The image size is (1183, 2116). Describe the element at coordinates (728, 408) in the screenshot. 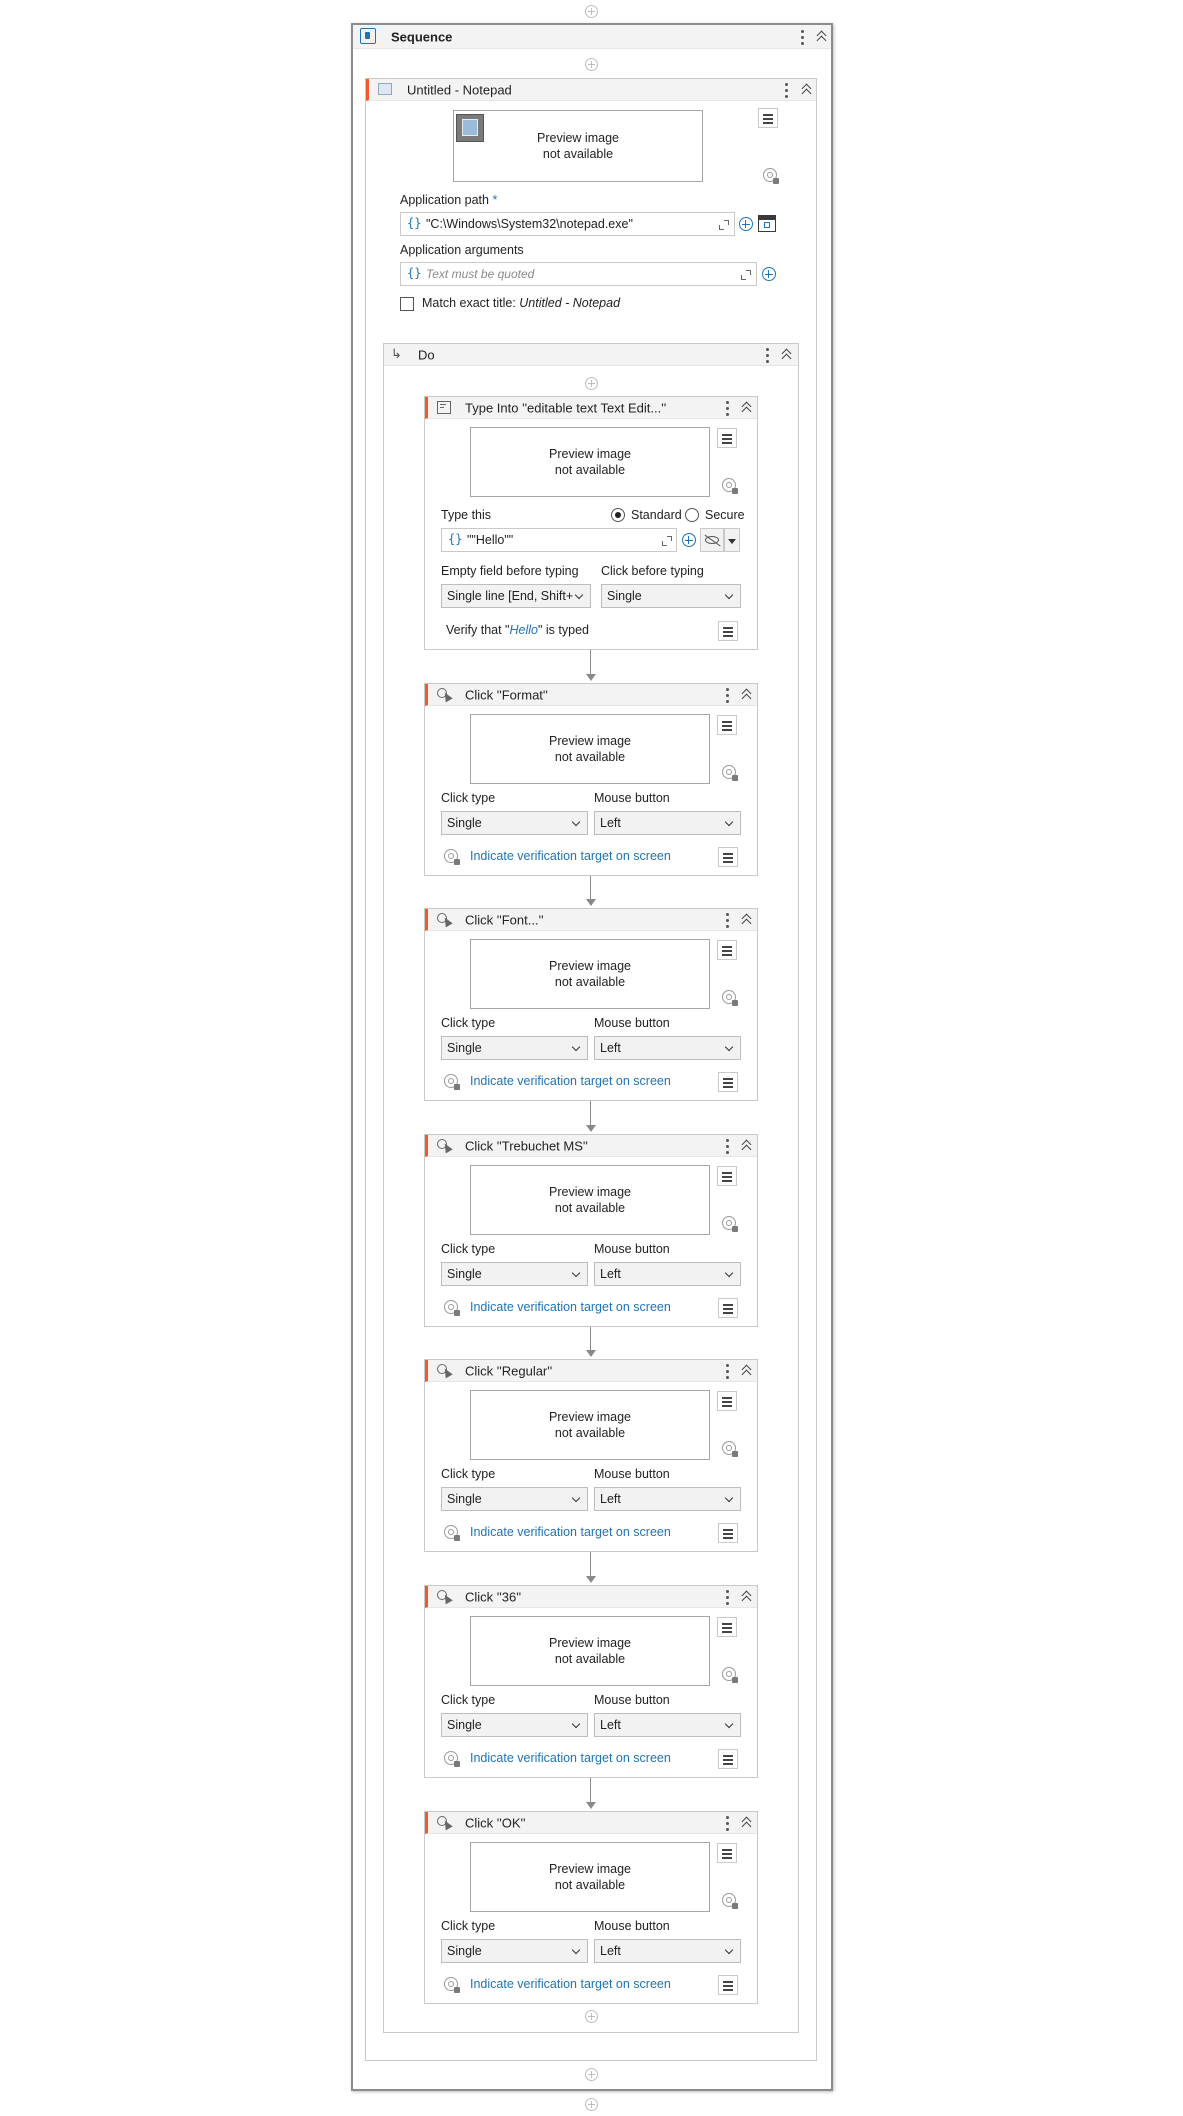

I see `type-into-more-icon` at that location.